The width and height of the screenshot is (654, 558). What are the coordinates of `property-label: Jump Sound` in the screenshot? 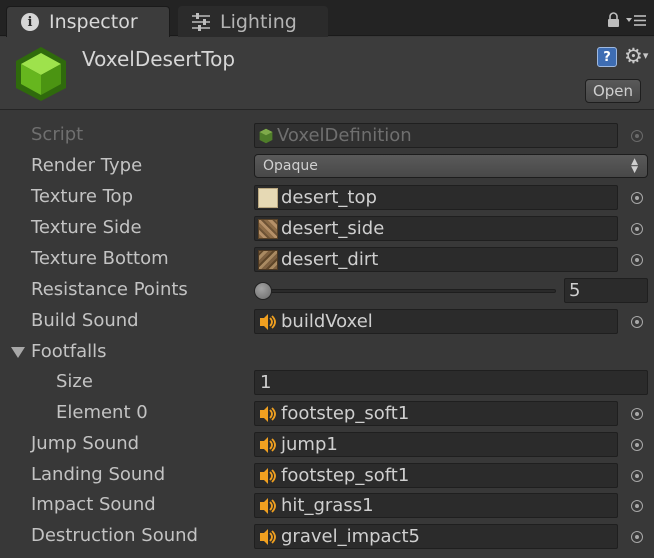 It's located at (85, 443).